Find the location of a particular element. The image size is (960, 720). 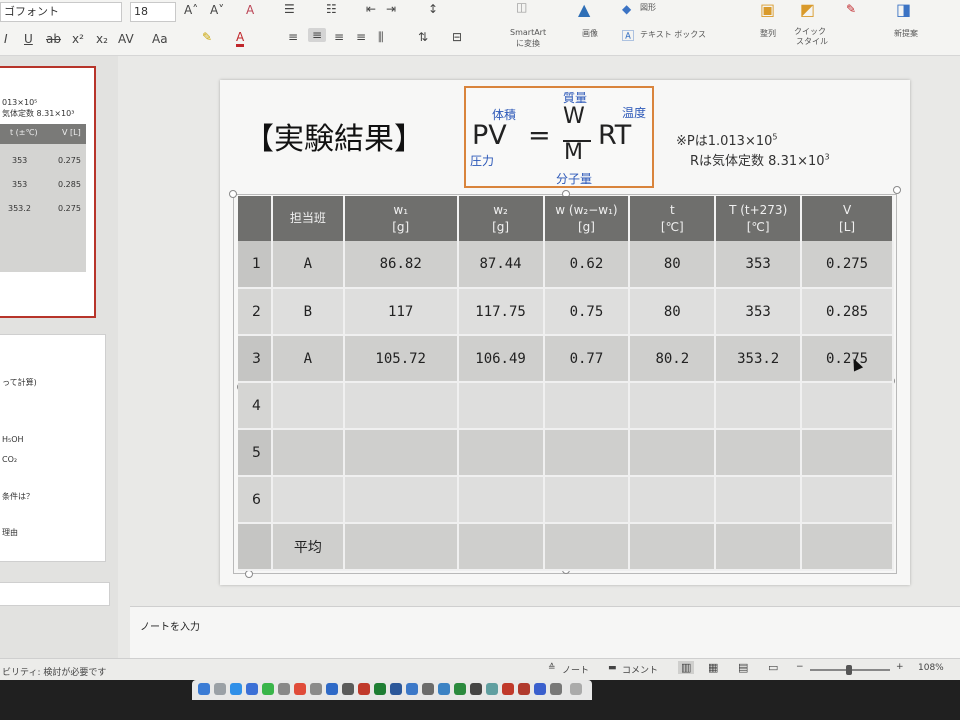

number-list-icon: ☷ is located at coordinates (331, 9).